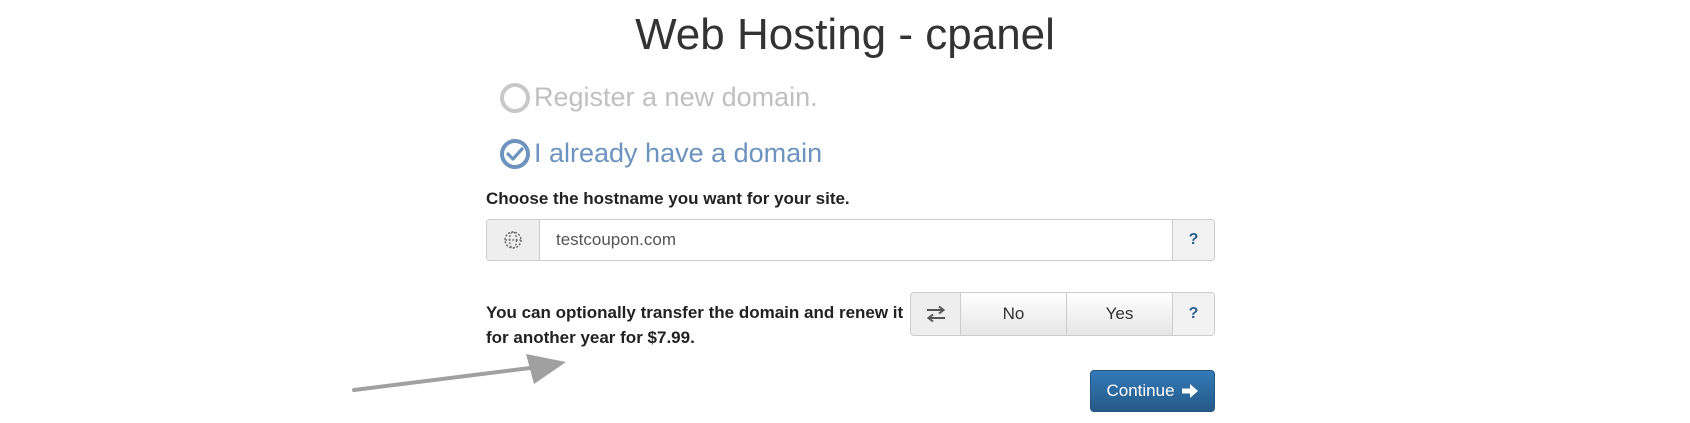 The image size is (1690, 423). I want to click on transfer-toggle-group: No Yes ?, so click(1062, 314).